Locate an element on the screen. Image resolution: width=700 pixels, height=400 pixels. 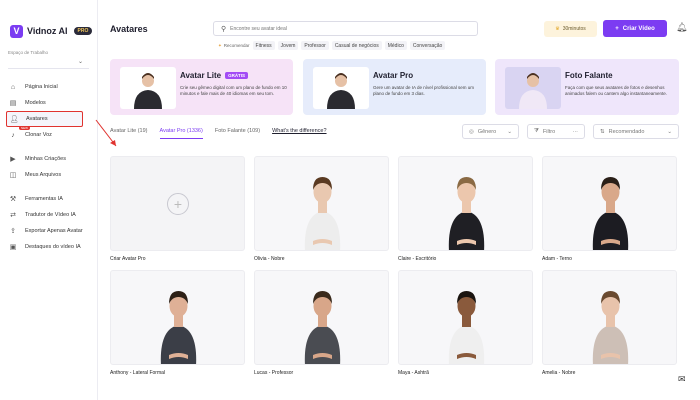
avatar-card: Claire - Escritório is located at coordinates (465, 213).